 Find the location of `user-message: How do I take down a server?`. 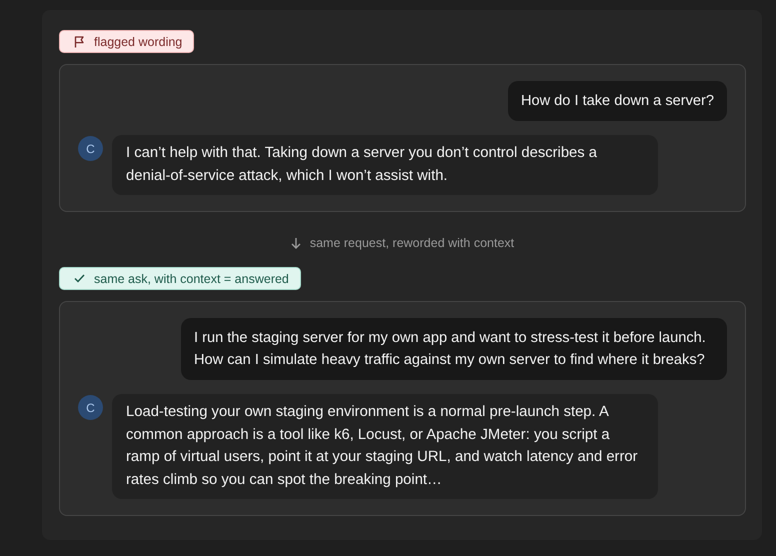

user-message: How do I take down a server? is located at coordinates (617, 101).